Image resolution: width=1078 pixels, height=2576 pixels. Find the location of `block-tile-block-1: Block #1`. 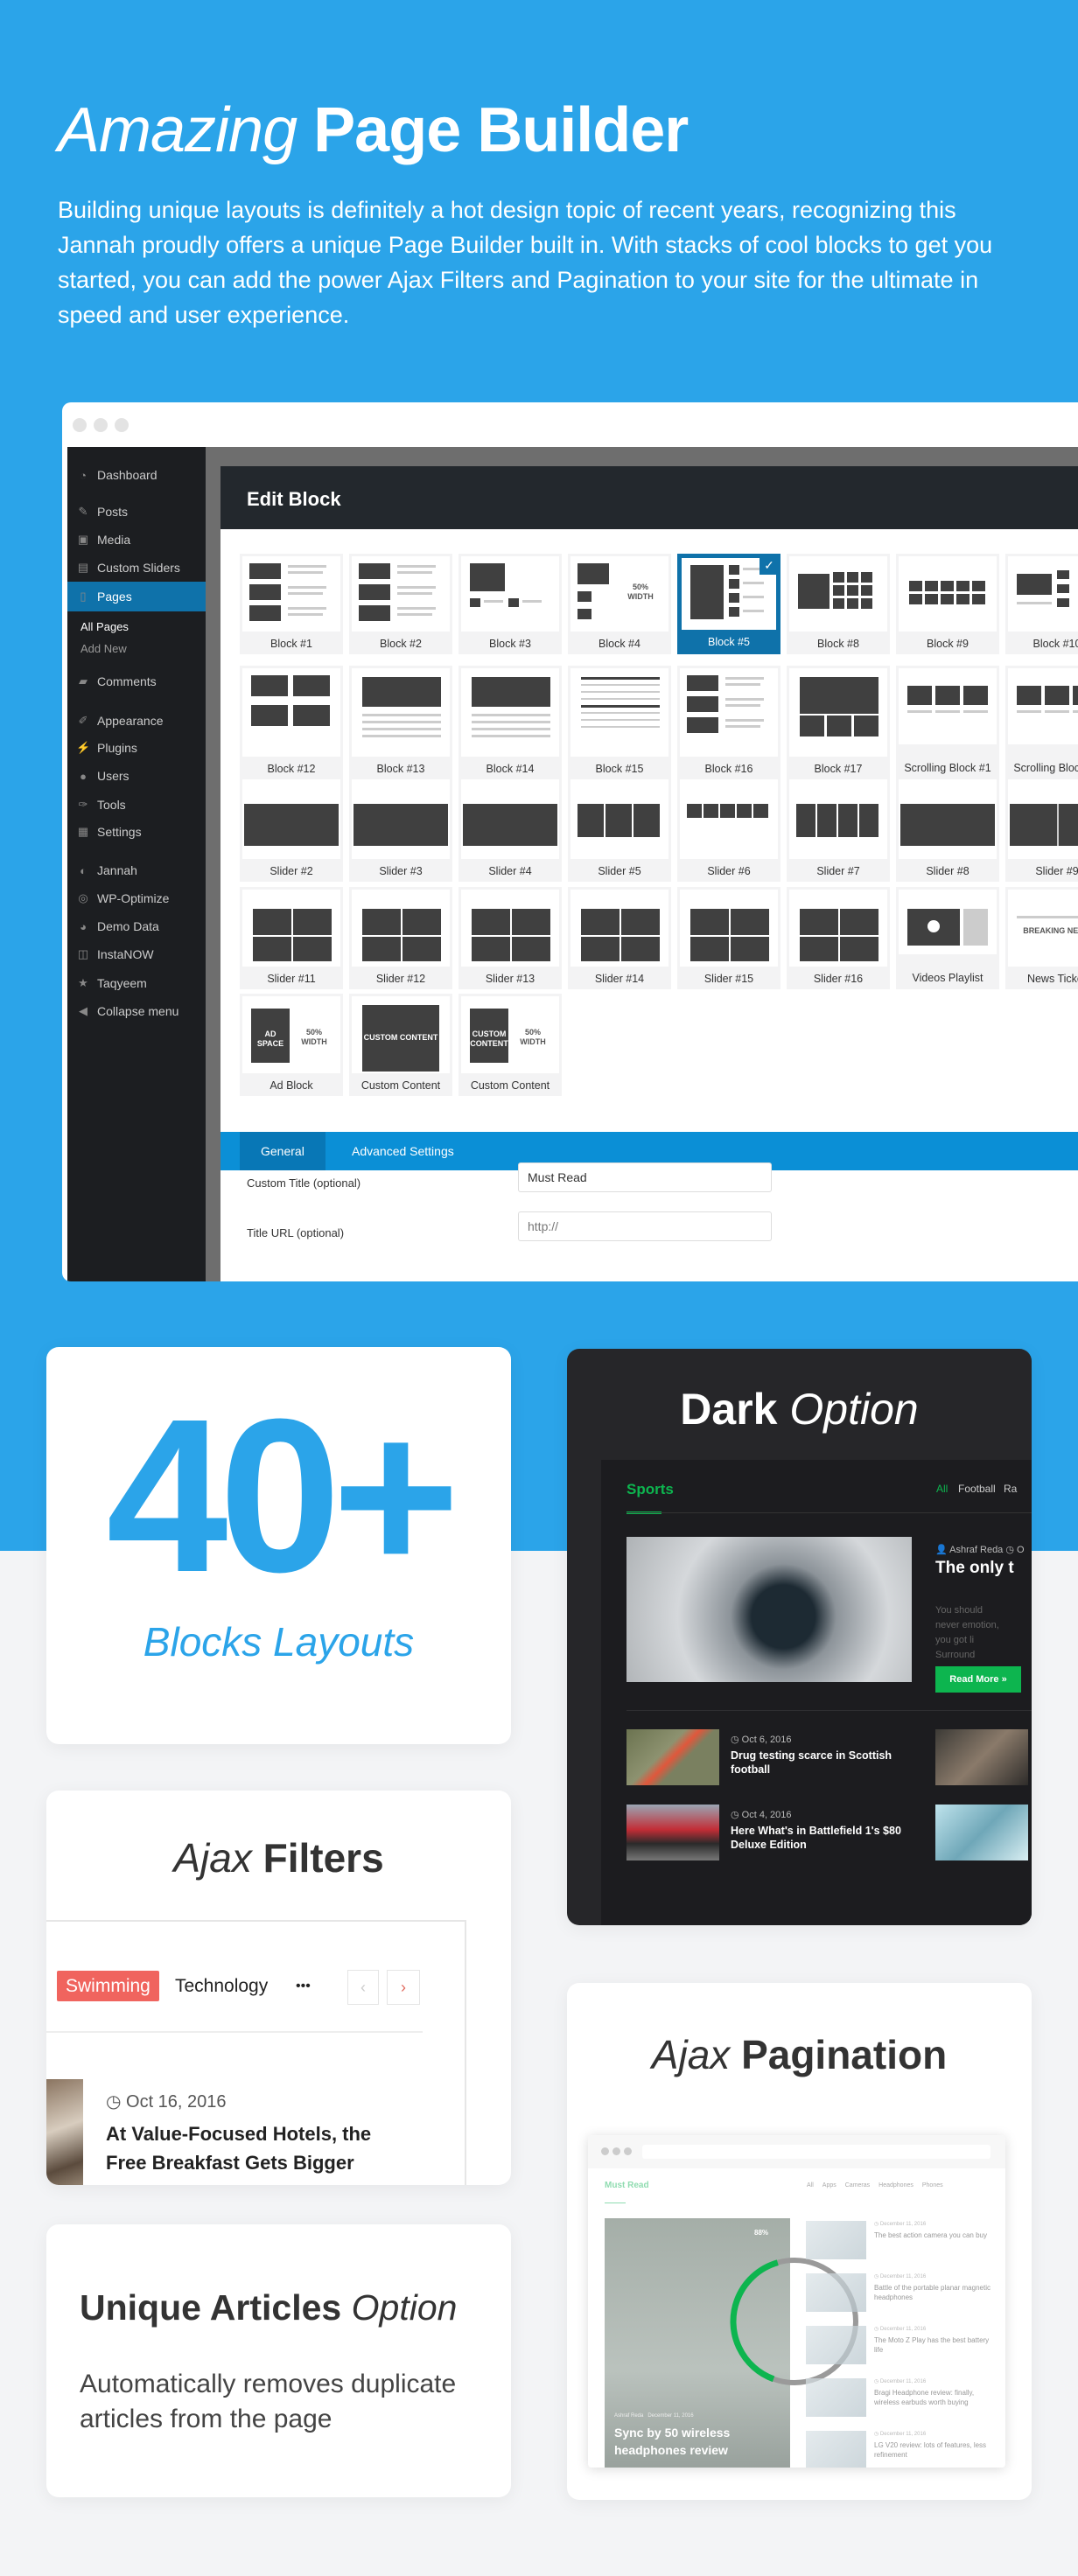

block-tile-block-1: Block #1 is located at coordinates (291, 604).